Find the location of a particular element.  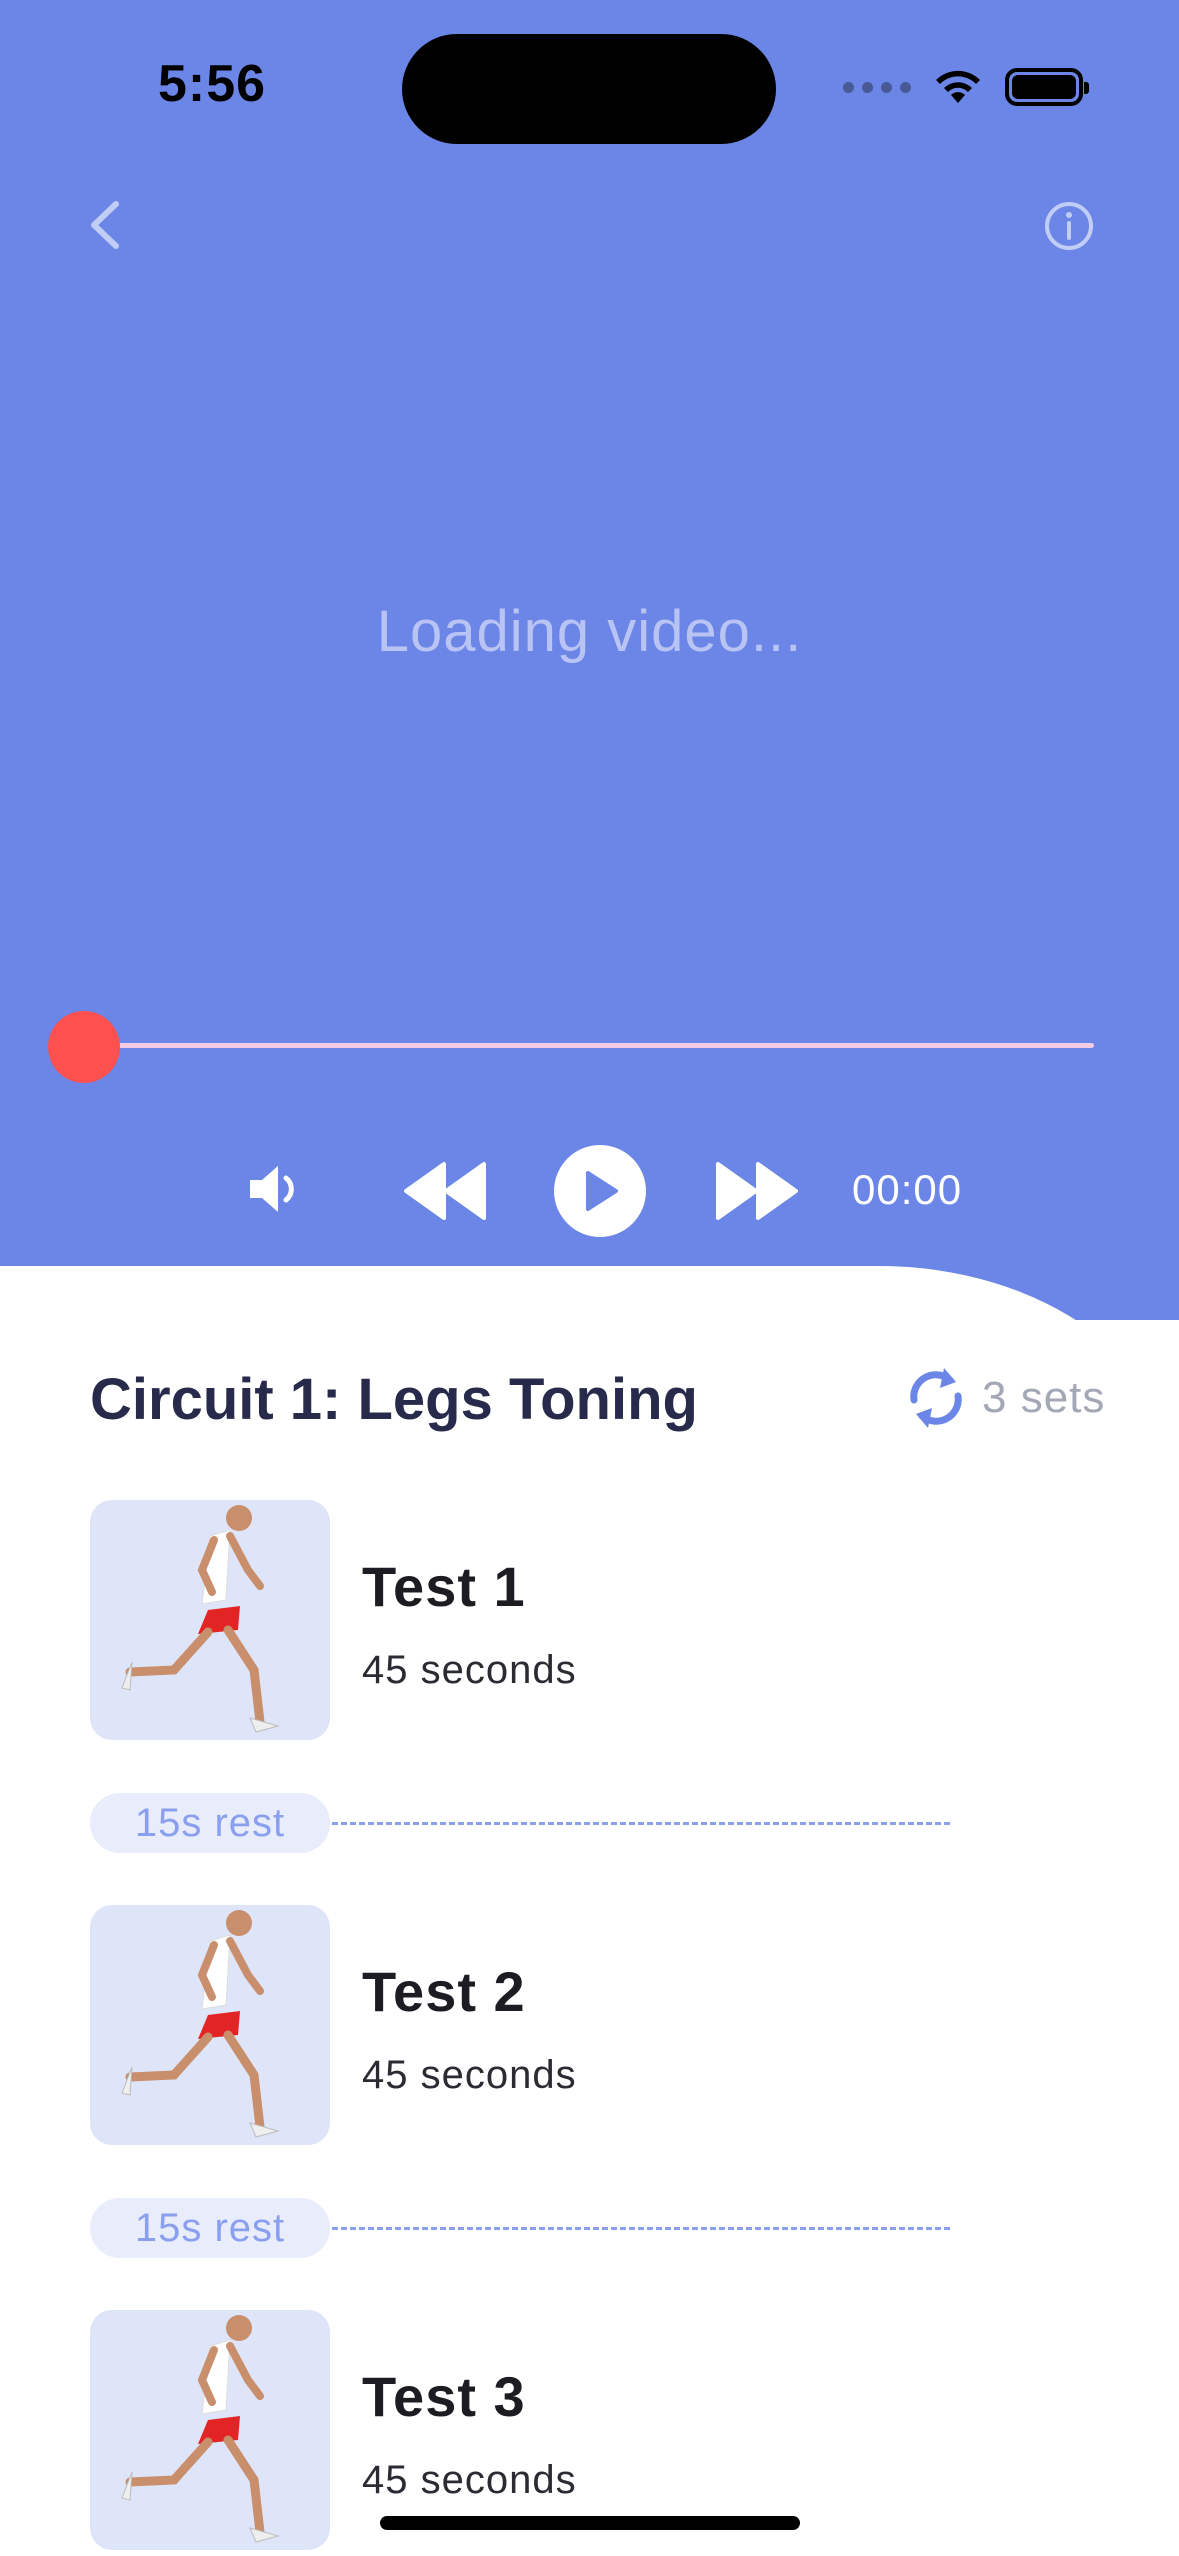

home-indicator is located at coordinates (590, 2523).